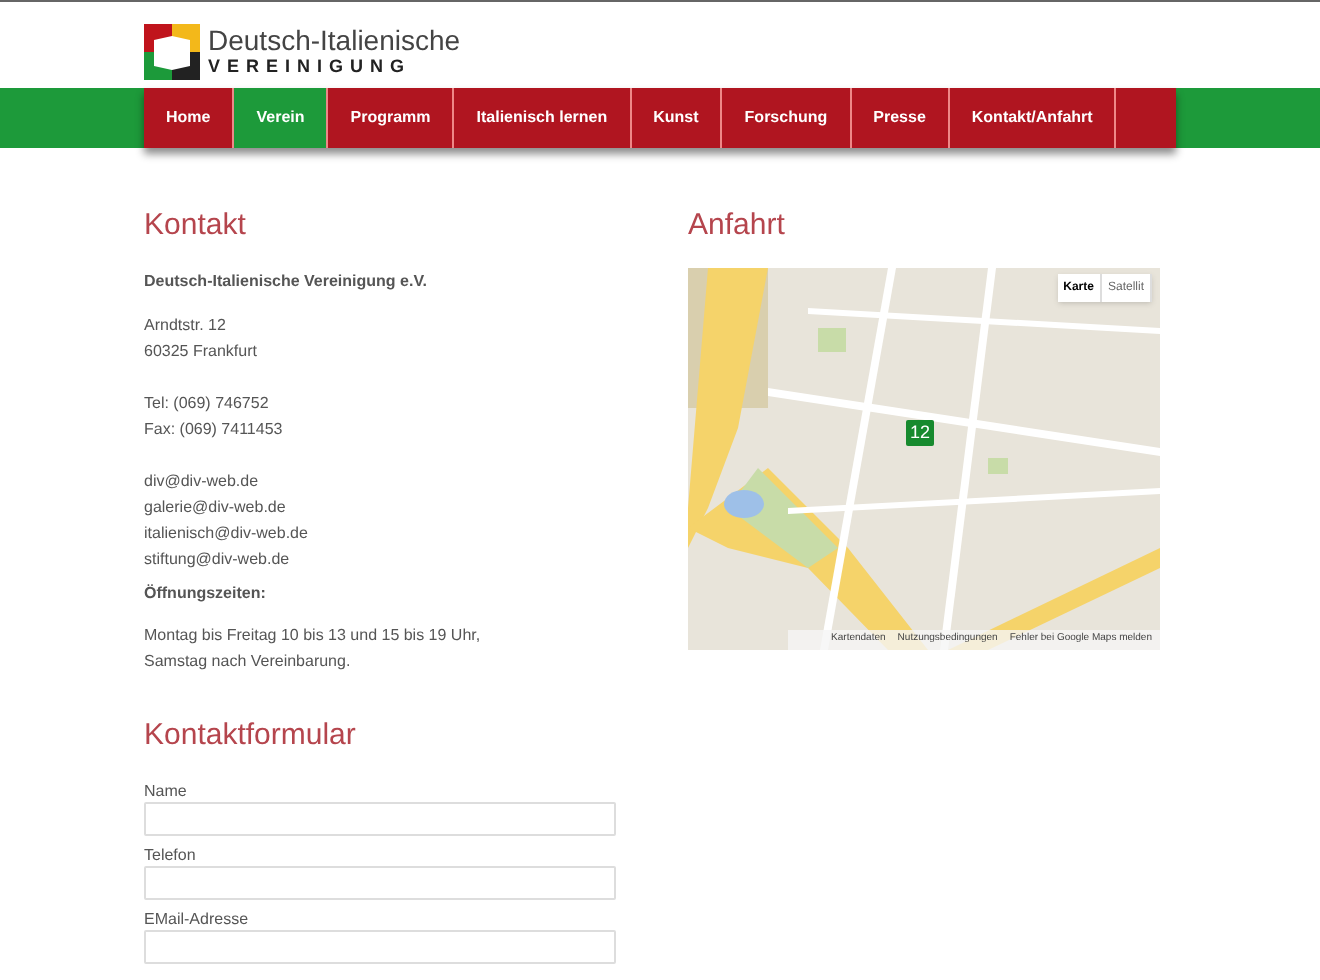 This screenshot has height=980, width=1320. What do you see at coordinates (787, 118) in the screenshot?
I see `nav-tab: Forschung` at bounding box center [787, 118].